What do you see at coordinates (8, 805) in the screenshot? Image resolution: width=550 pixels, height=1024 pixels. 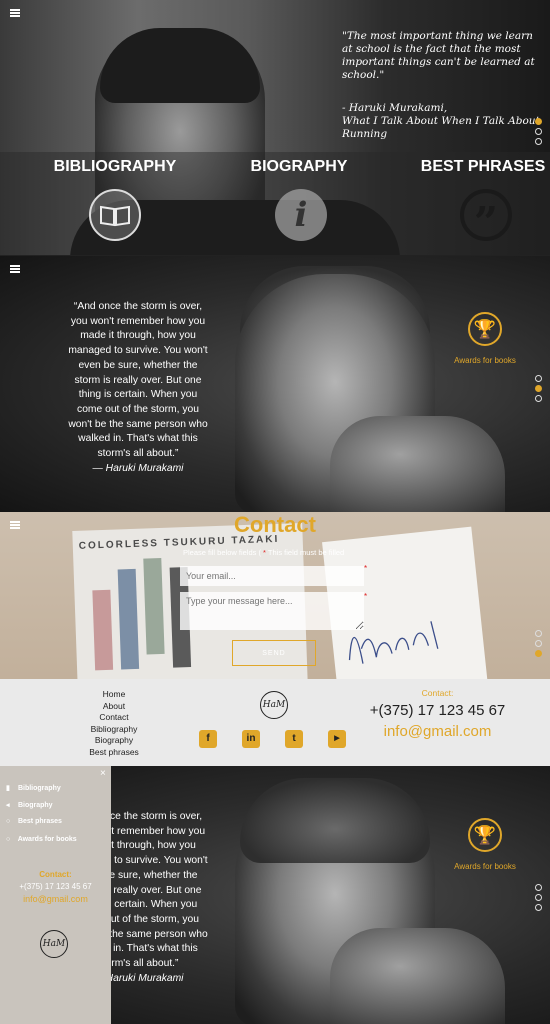 I see `megaphone-icon: ◂` at bounding box center [8, 805].